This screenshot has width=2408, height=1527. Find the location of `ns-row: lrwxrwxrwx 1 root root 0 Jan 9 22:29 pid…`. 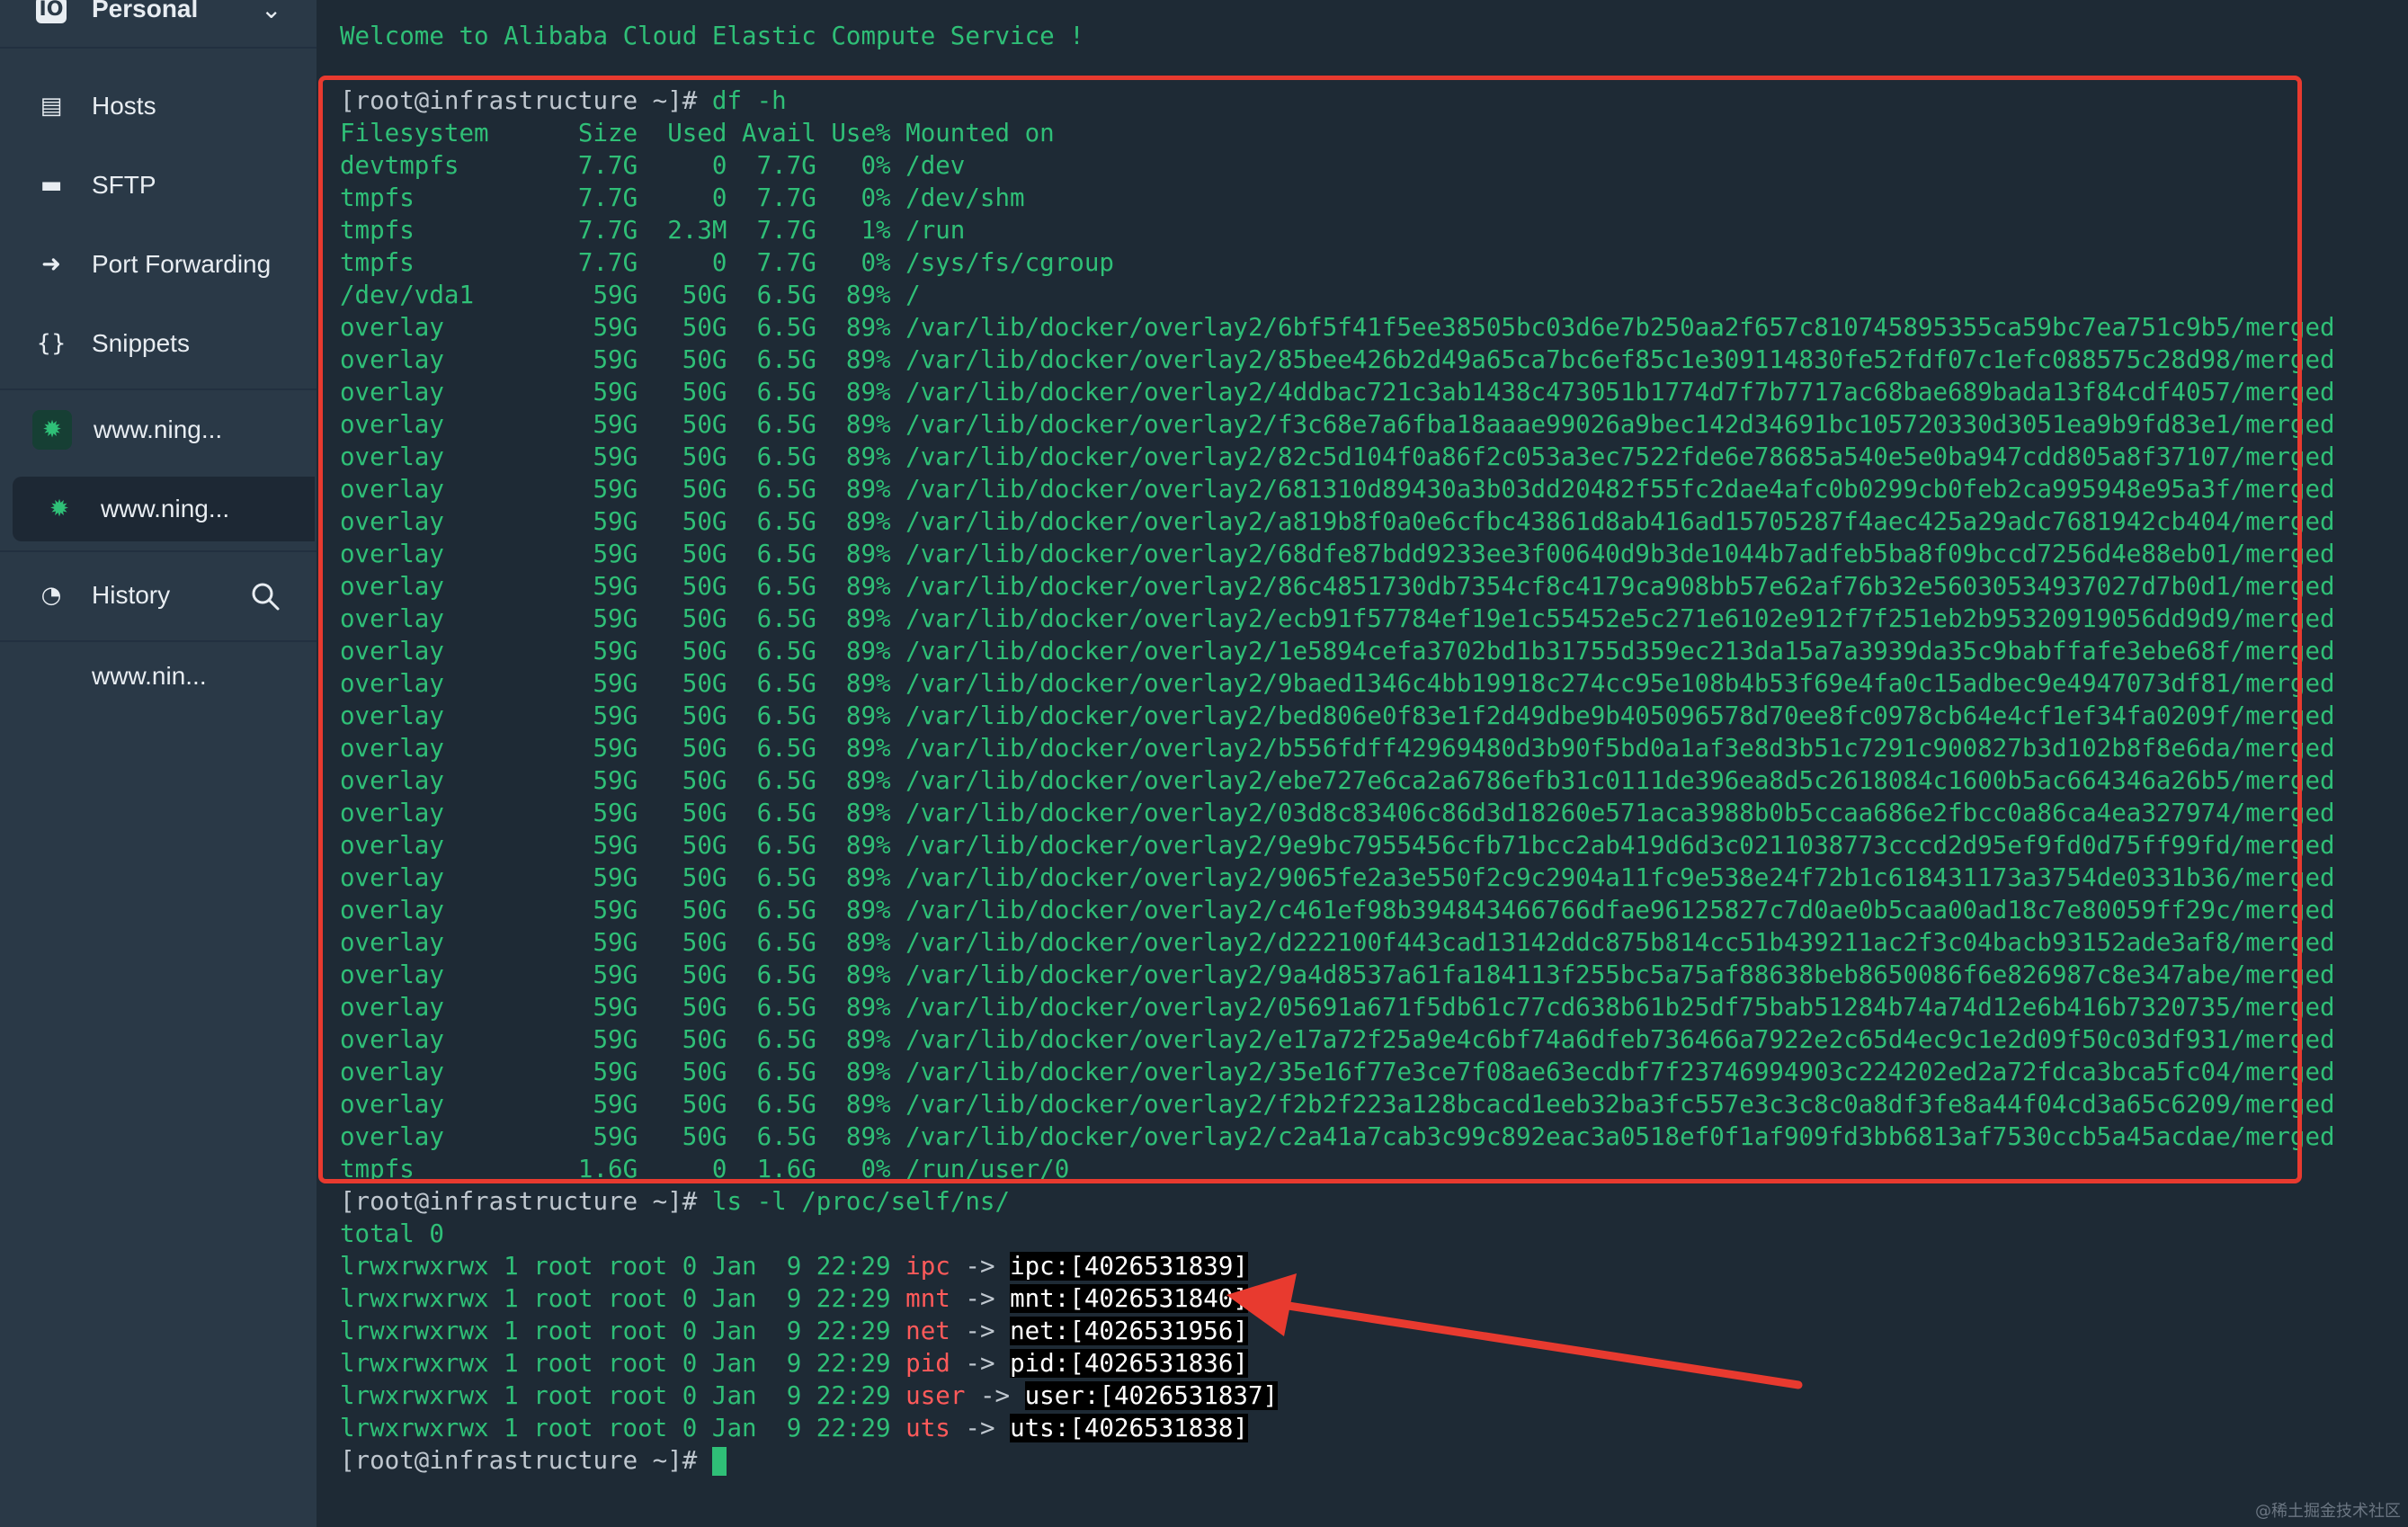

ns-row: lrwxrwxrwx 1 root root 0 Jan 9 22:29 pid… is located at coordinates (794, 1363).